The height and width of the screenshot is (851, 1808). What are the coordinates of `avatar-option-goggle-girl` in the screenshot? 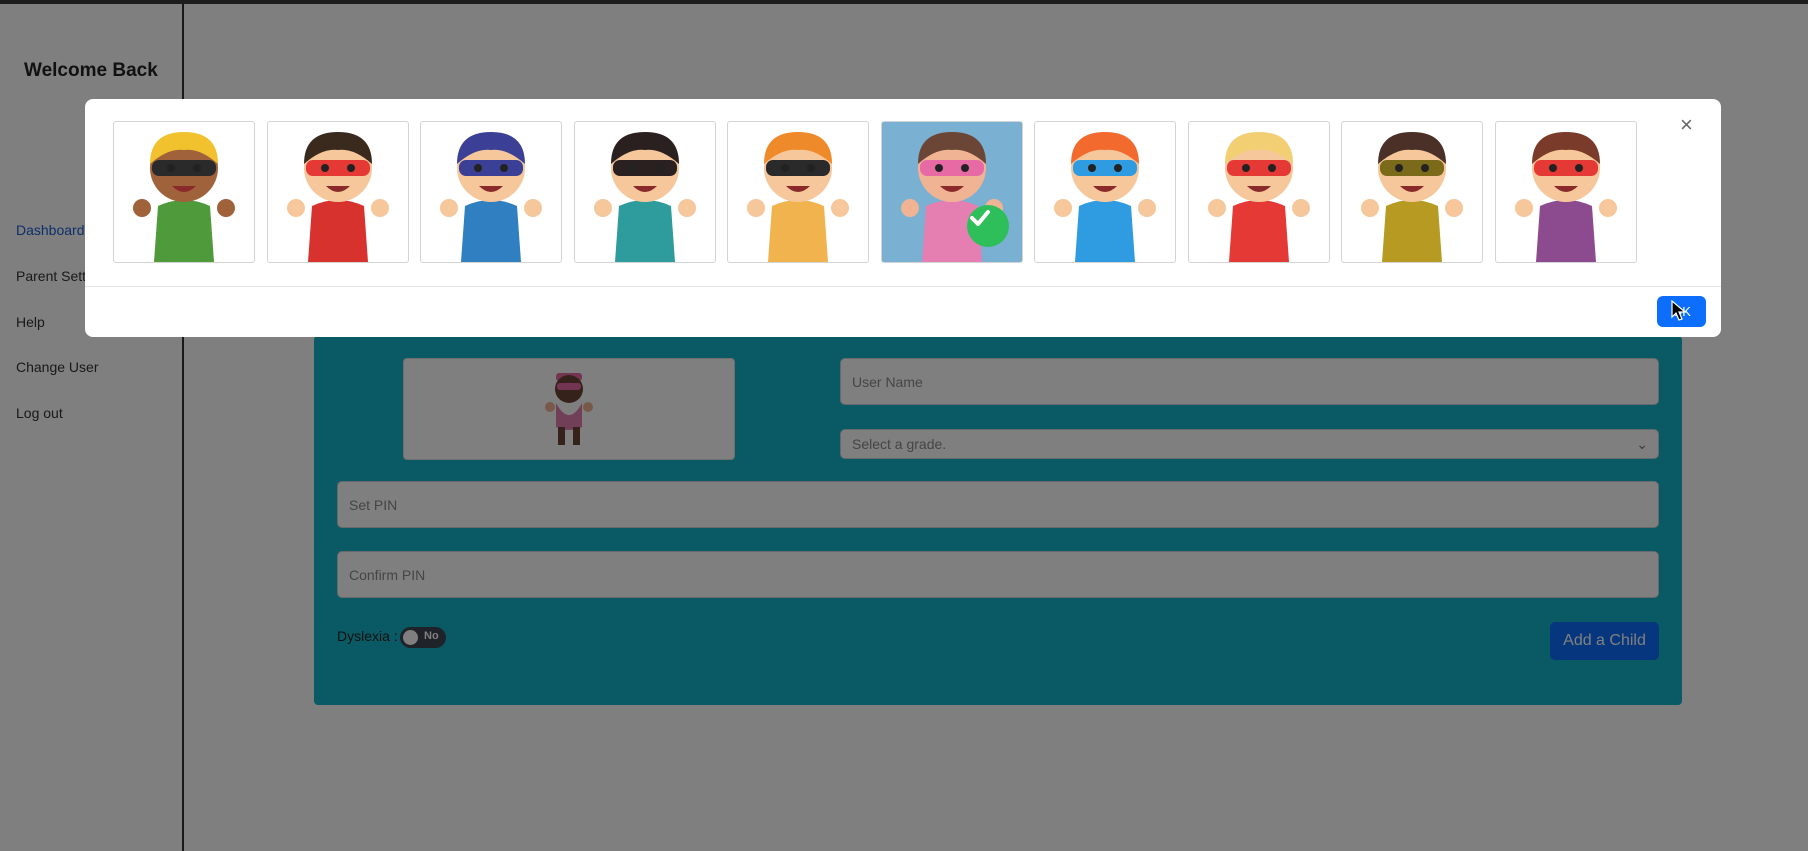 It's located at (1105, 192).